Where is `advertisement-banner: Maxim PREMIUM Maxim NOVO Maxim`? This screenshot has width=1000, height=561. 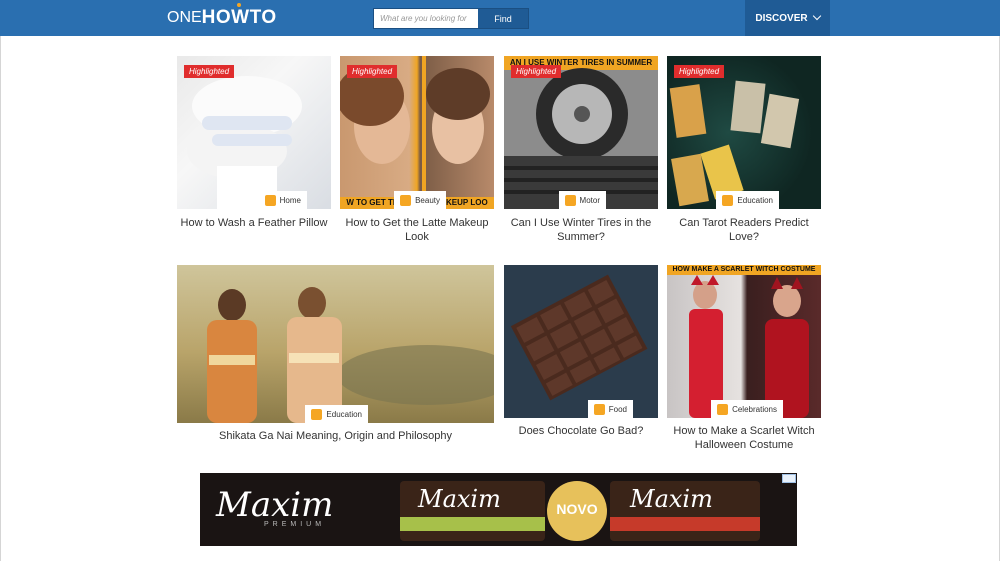
advertisement-banner: Maxim PREMIUM Maxim NOVO Maxim is located at coordinates (498, 509).